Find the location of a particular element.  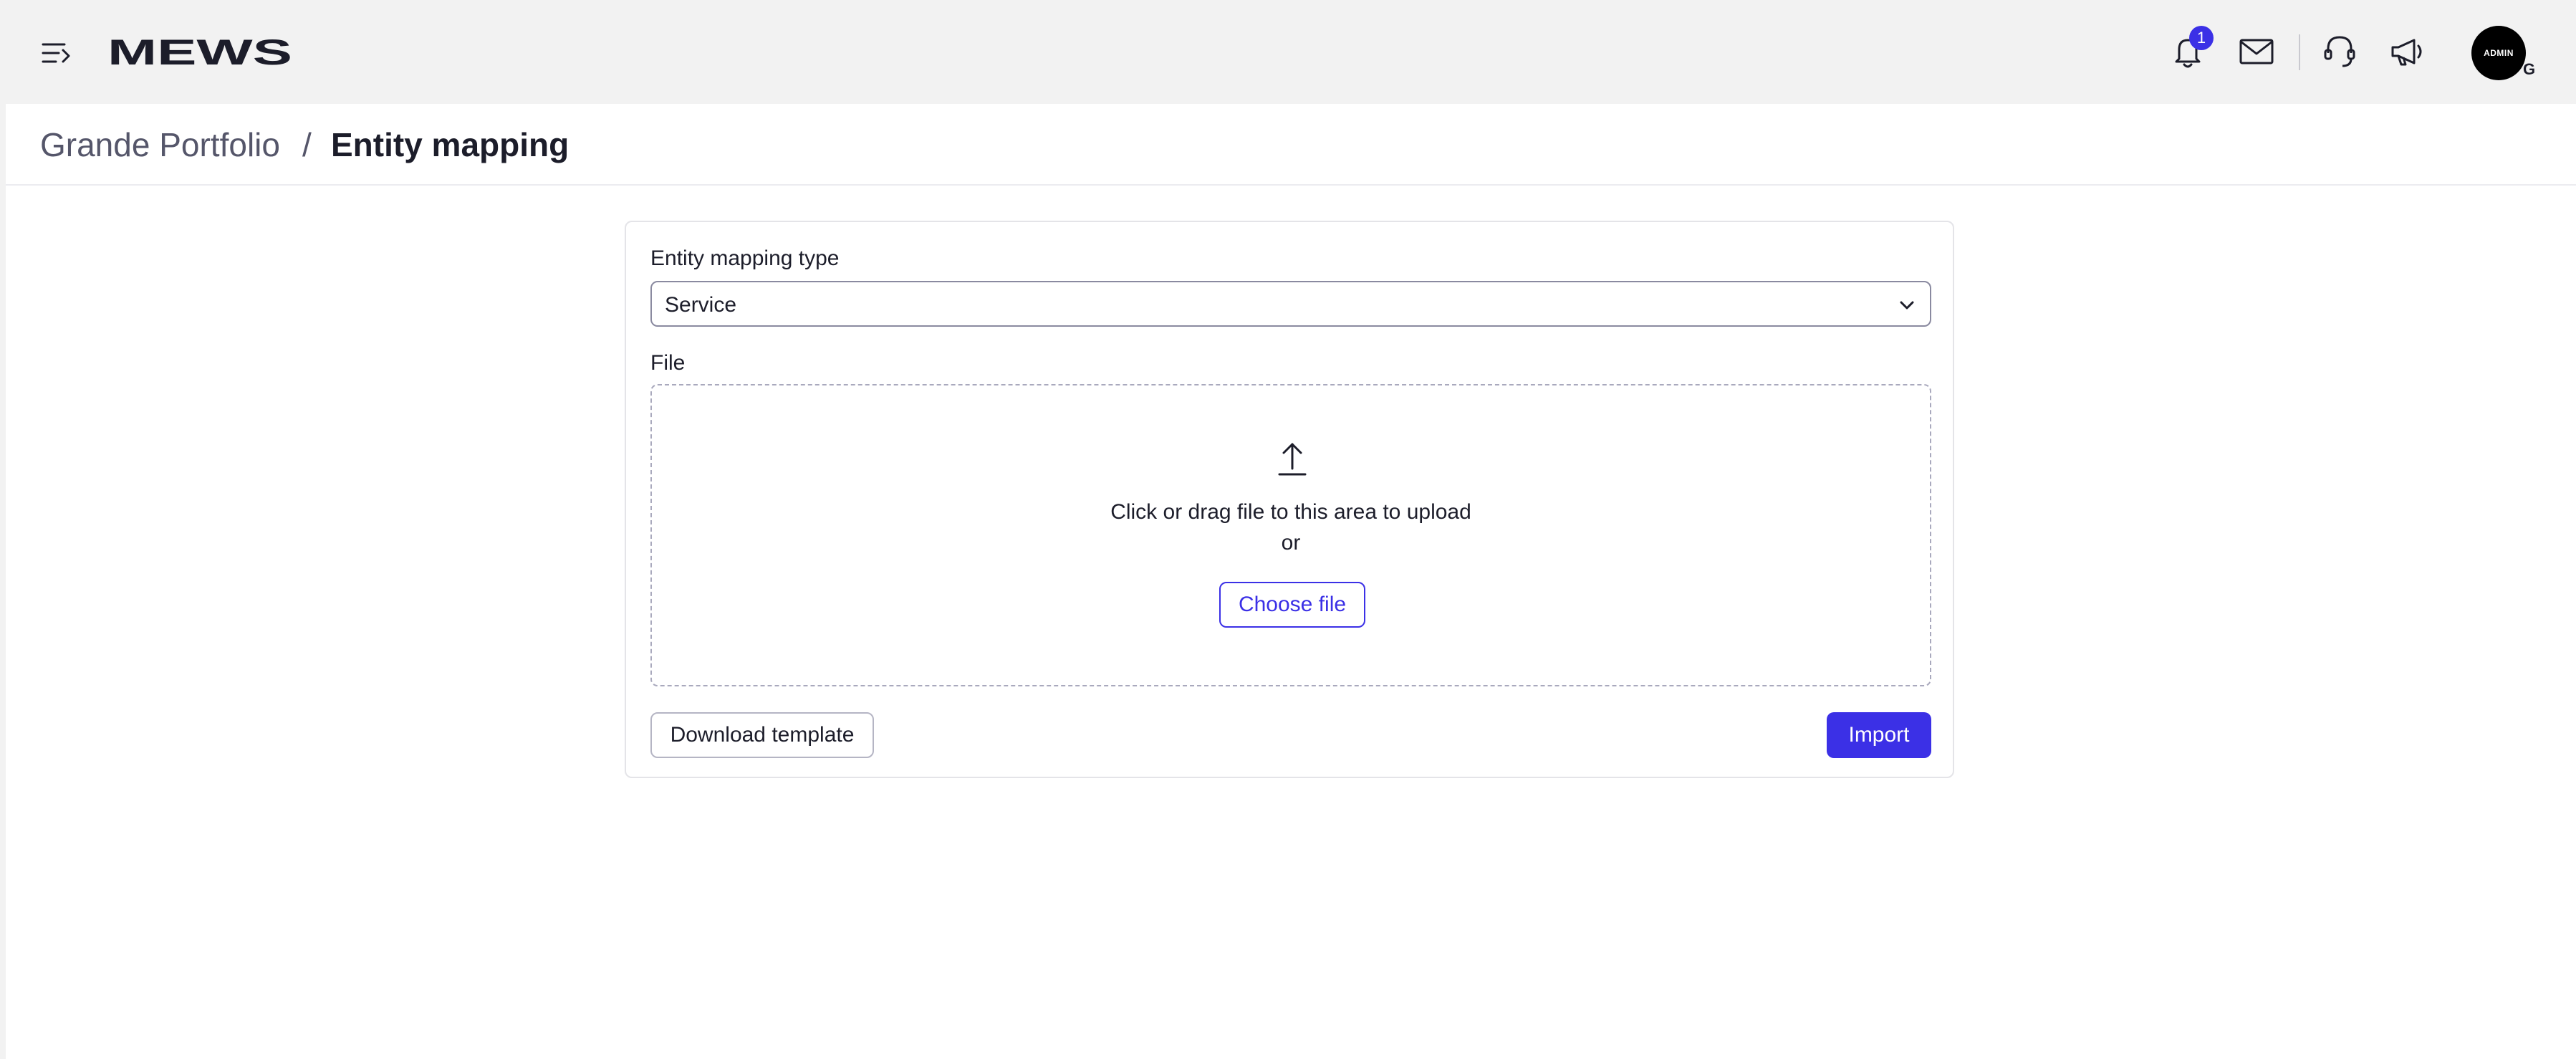

logo-text: MEWS is located at coordinates (199, 52).